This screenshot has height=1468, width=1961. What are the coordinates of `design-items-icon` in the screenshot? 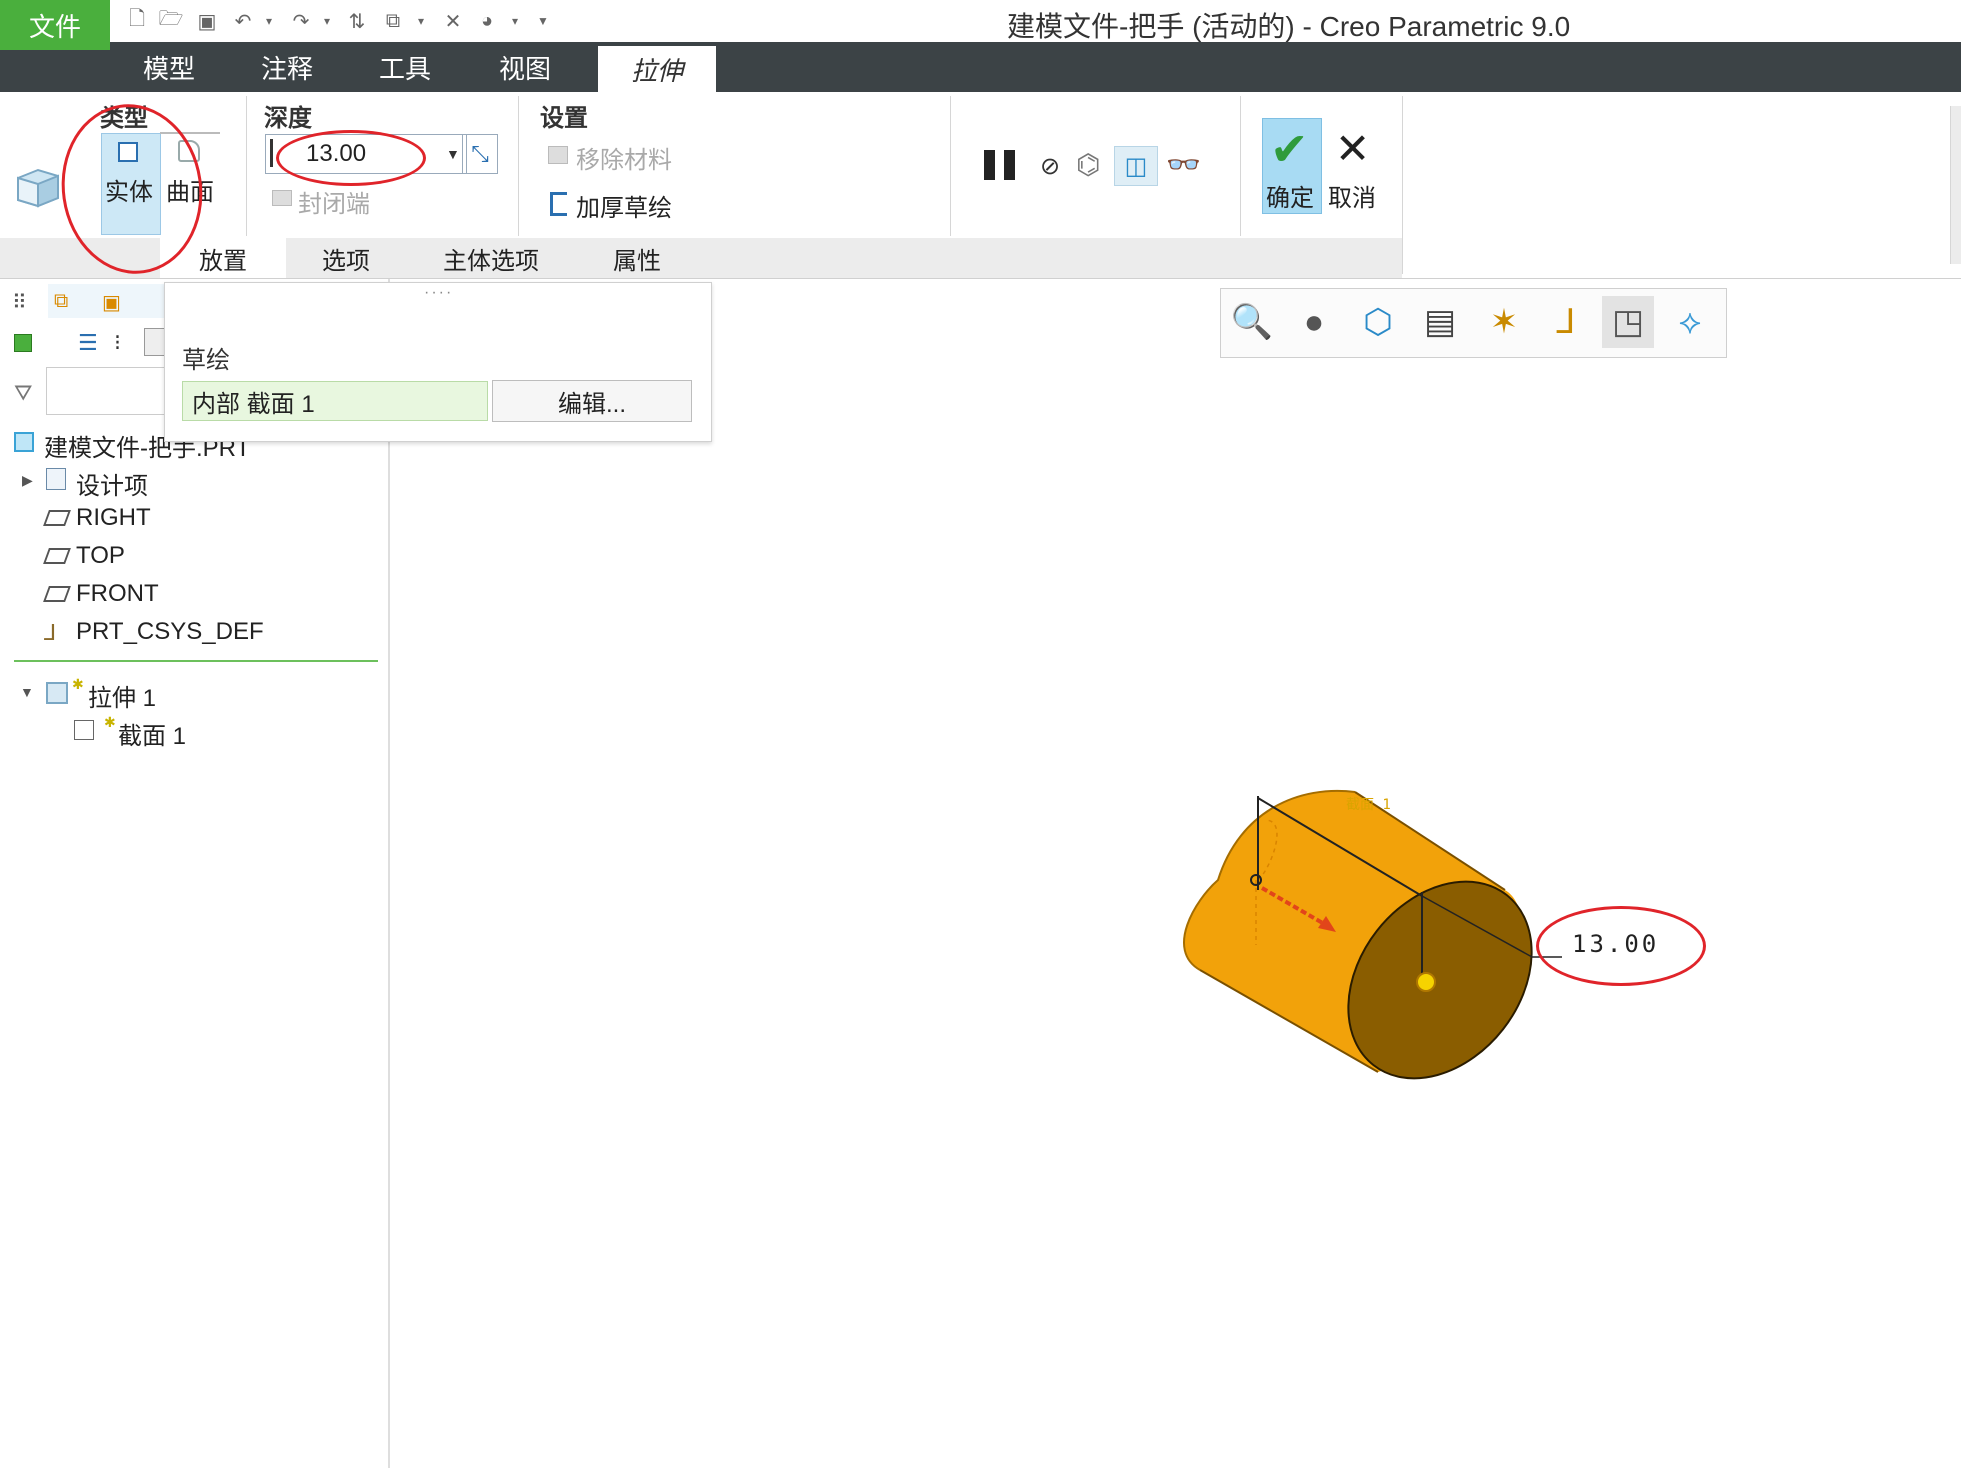 It's located at (56, 479).